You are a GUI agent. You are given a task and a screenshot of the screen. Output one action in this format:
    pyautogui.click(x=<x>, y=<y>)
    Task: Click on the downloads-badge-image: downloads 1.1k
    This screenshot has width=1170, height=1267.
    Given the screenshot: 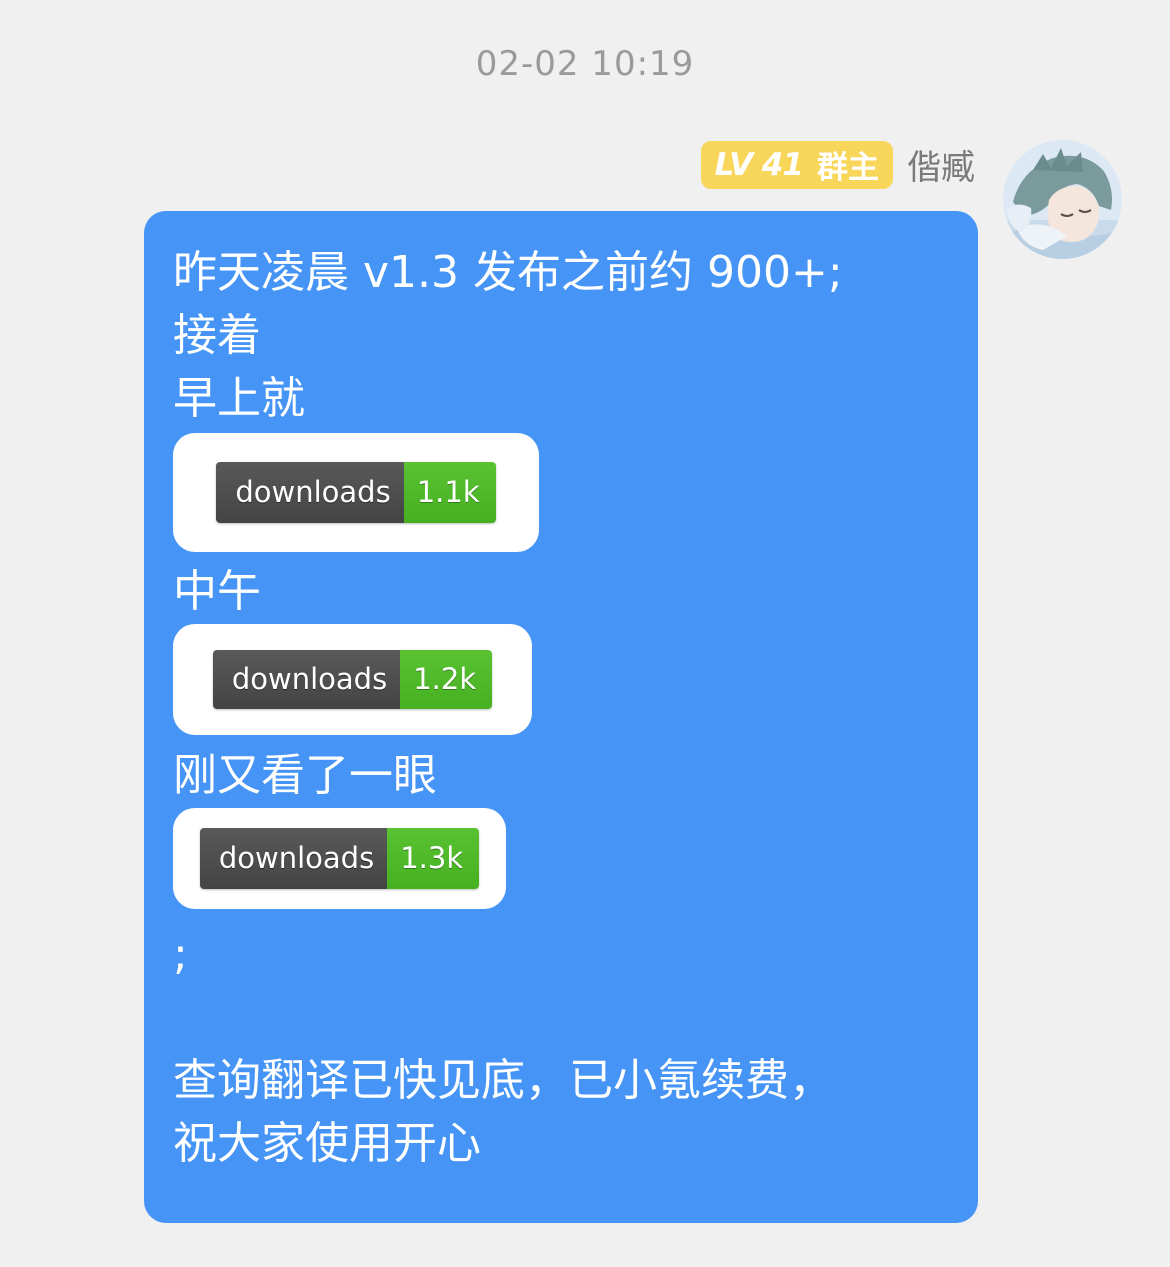 What is the action you would take?
    pyautogui.click(x=356, y=492)
    